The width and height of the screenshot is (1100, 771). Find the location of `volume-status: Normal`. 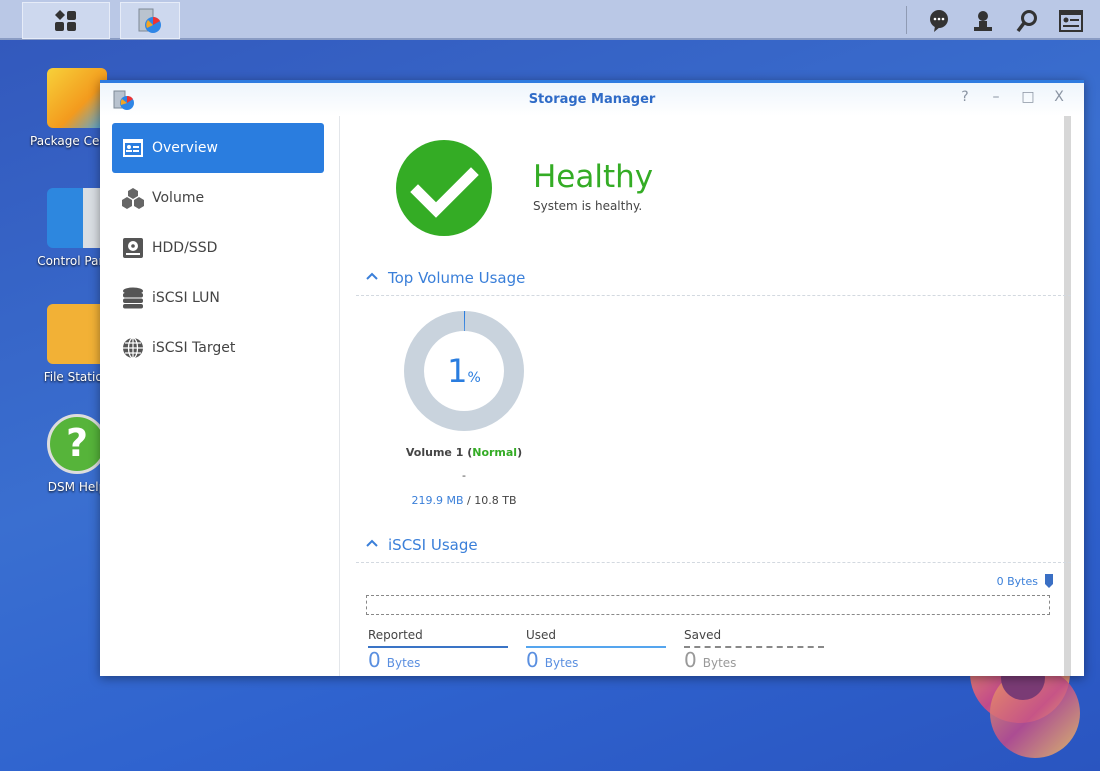

volume-status: Normal is located at coordinates (495, 452).